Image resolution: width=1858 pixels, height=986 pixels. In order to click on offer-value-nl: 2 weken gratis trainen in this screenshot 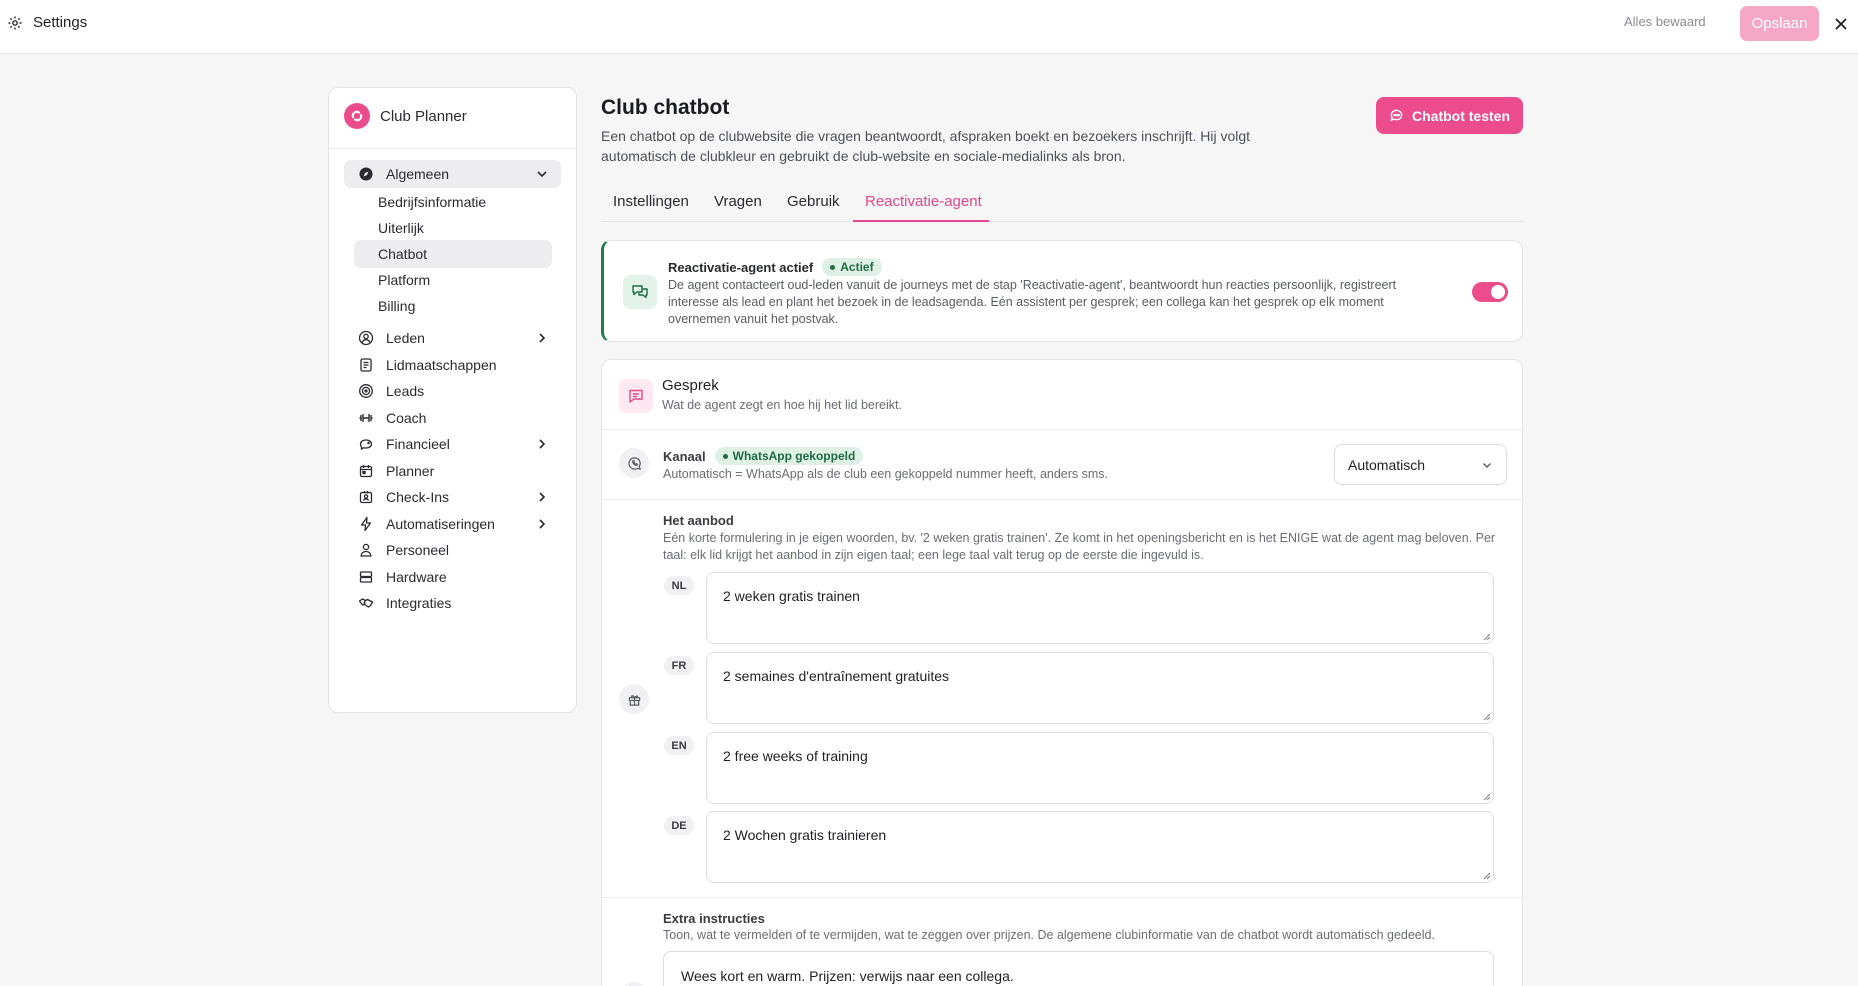, I will do `click(791, 596)`.